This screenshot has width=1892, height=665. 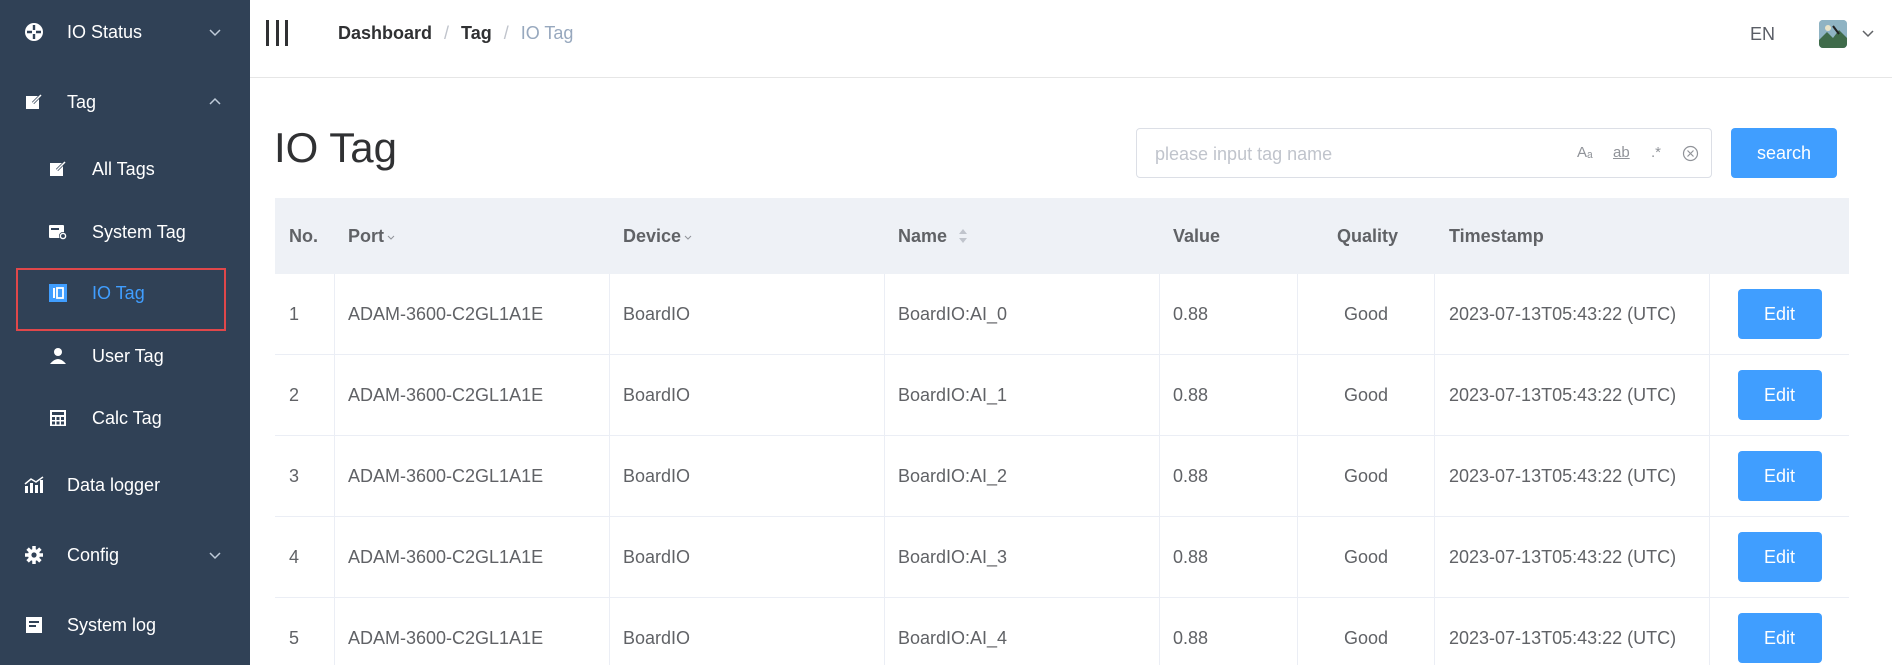 I want to click on hamburger-menu-icon, so click(x=277, y=33).